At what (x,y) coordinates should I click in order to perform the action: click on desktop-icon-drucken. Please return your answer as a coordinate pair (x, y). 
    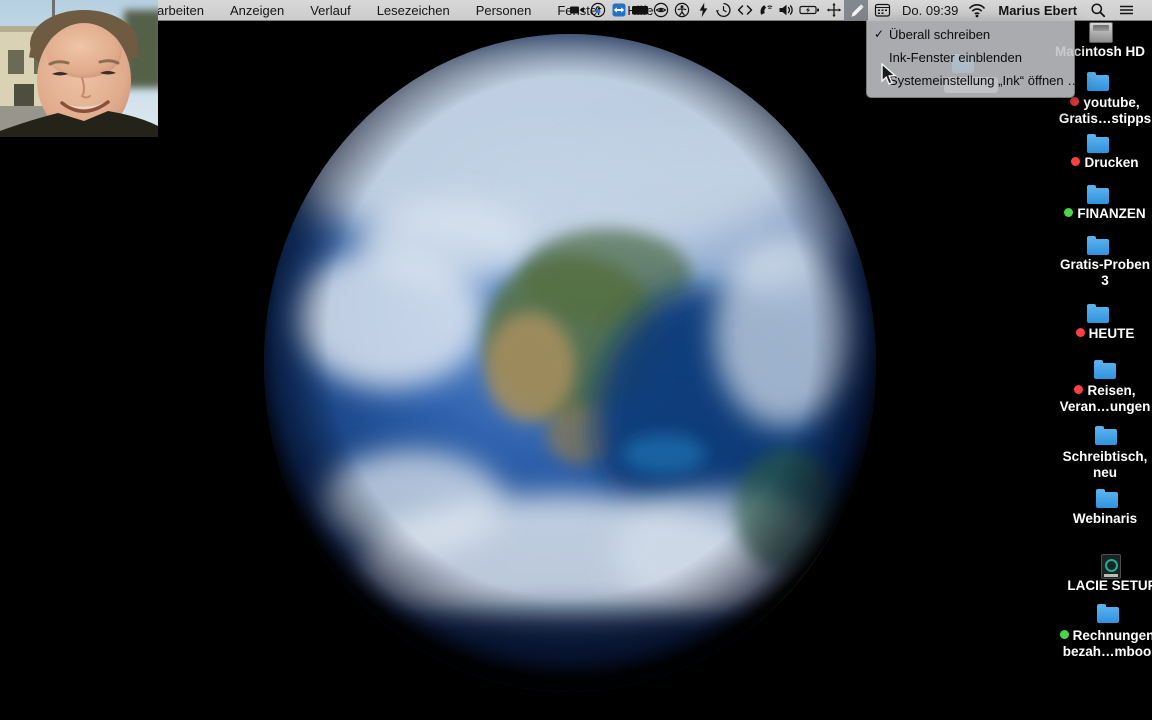
    Looking at the image, I should click on (1098, 143).